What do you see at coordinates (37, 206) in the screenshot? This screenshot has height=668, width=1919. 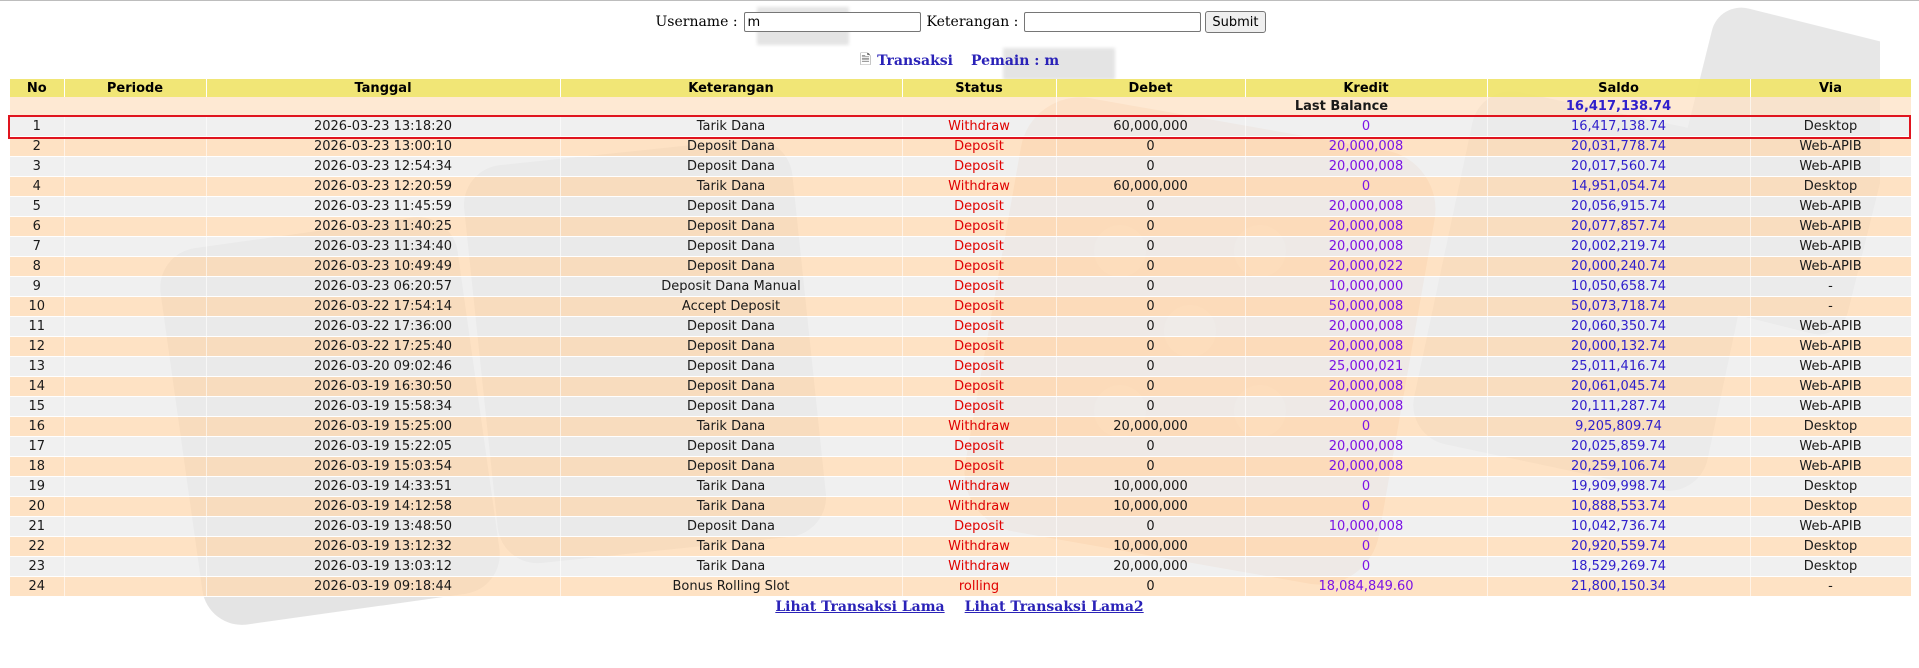 I see `cell-no: 5` at bounding box center [37, 206].